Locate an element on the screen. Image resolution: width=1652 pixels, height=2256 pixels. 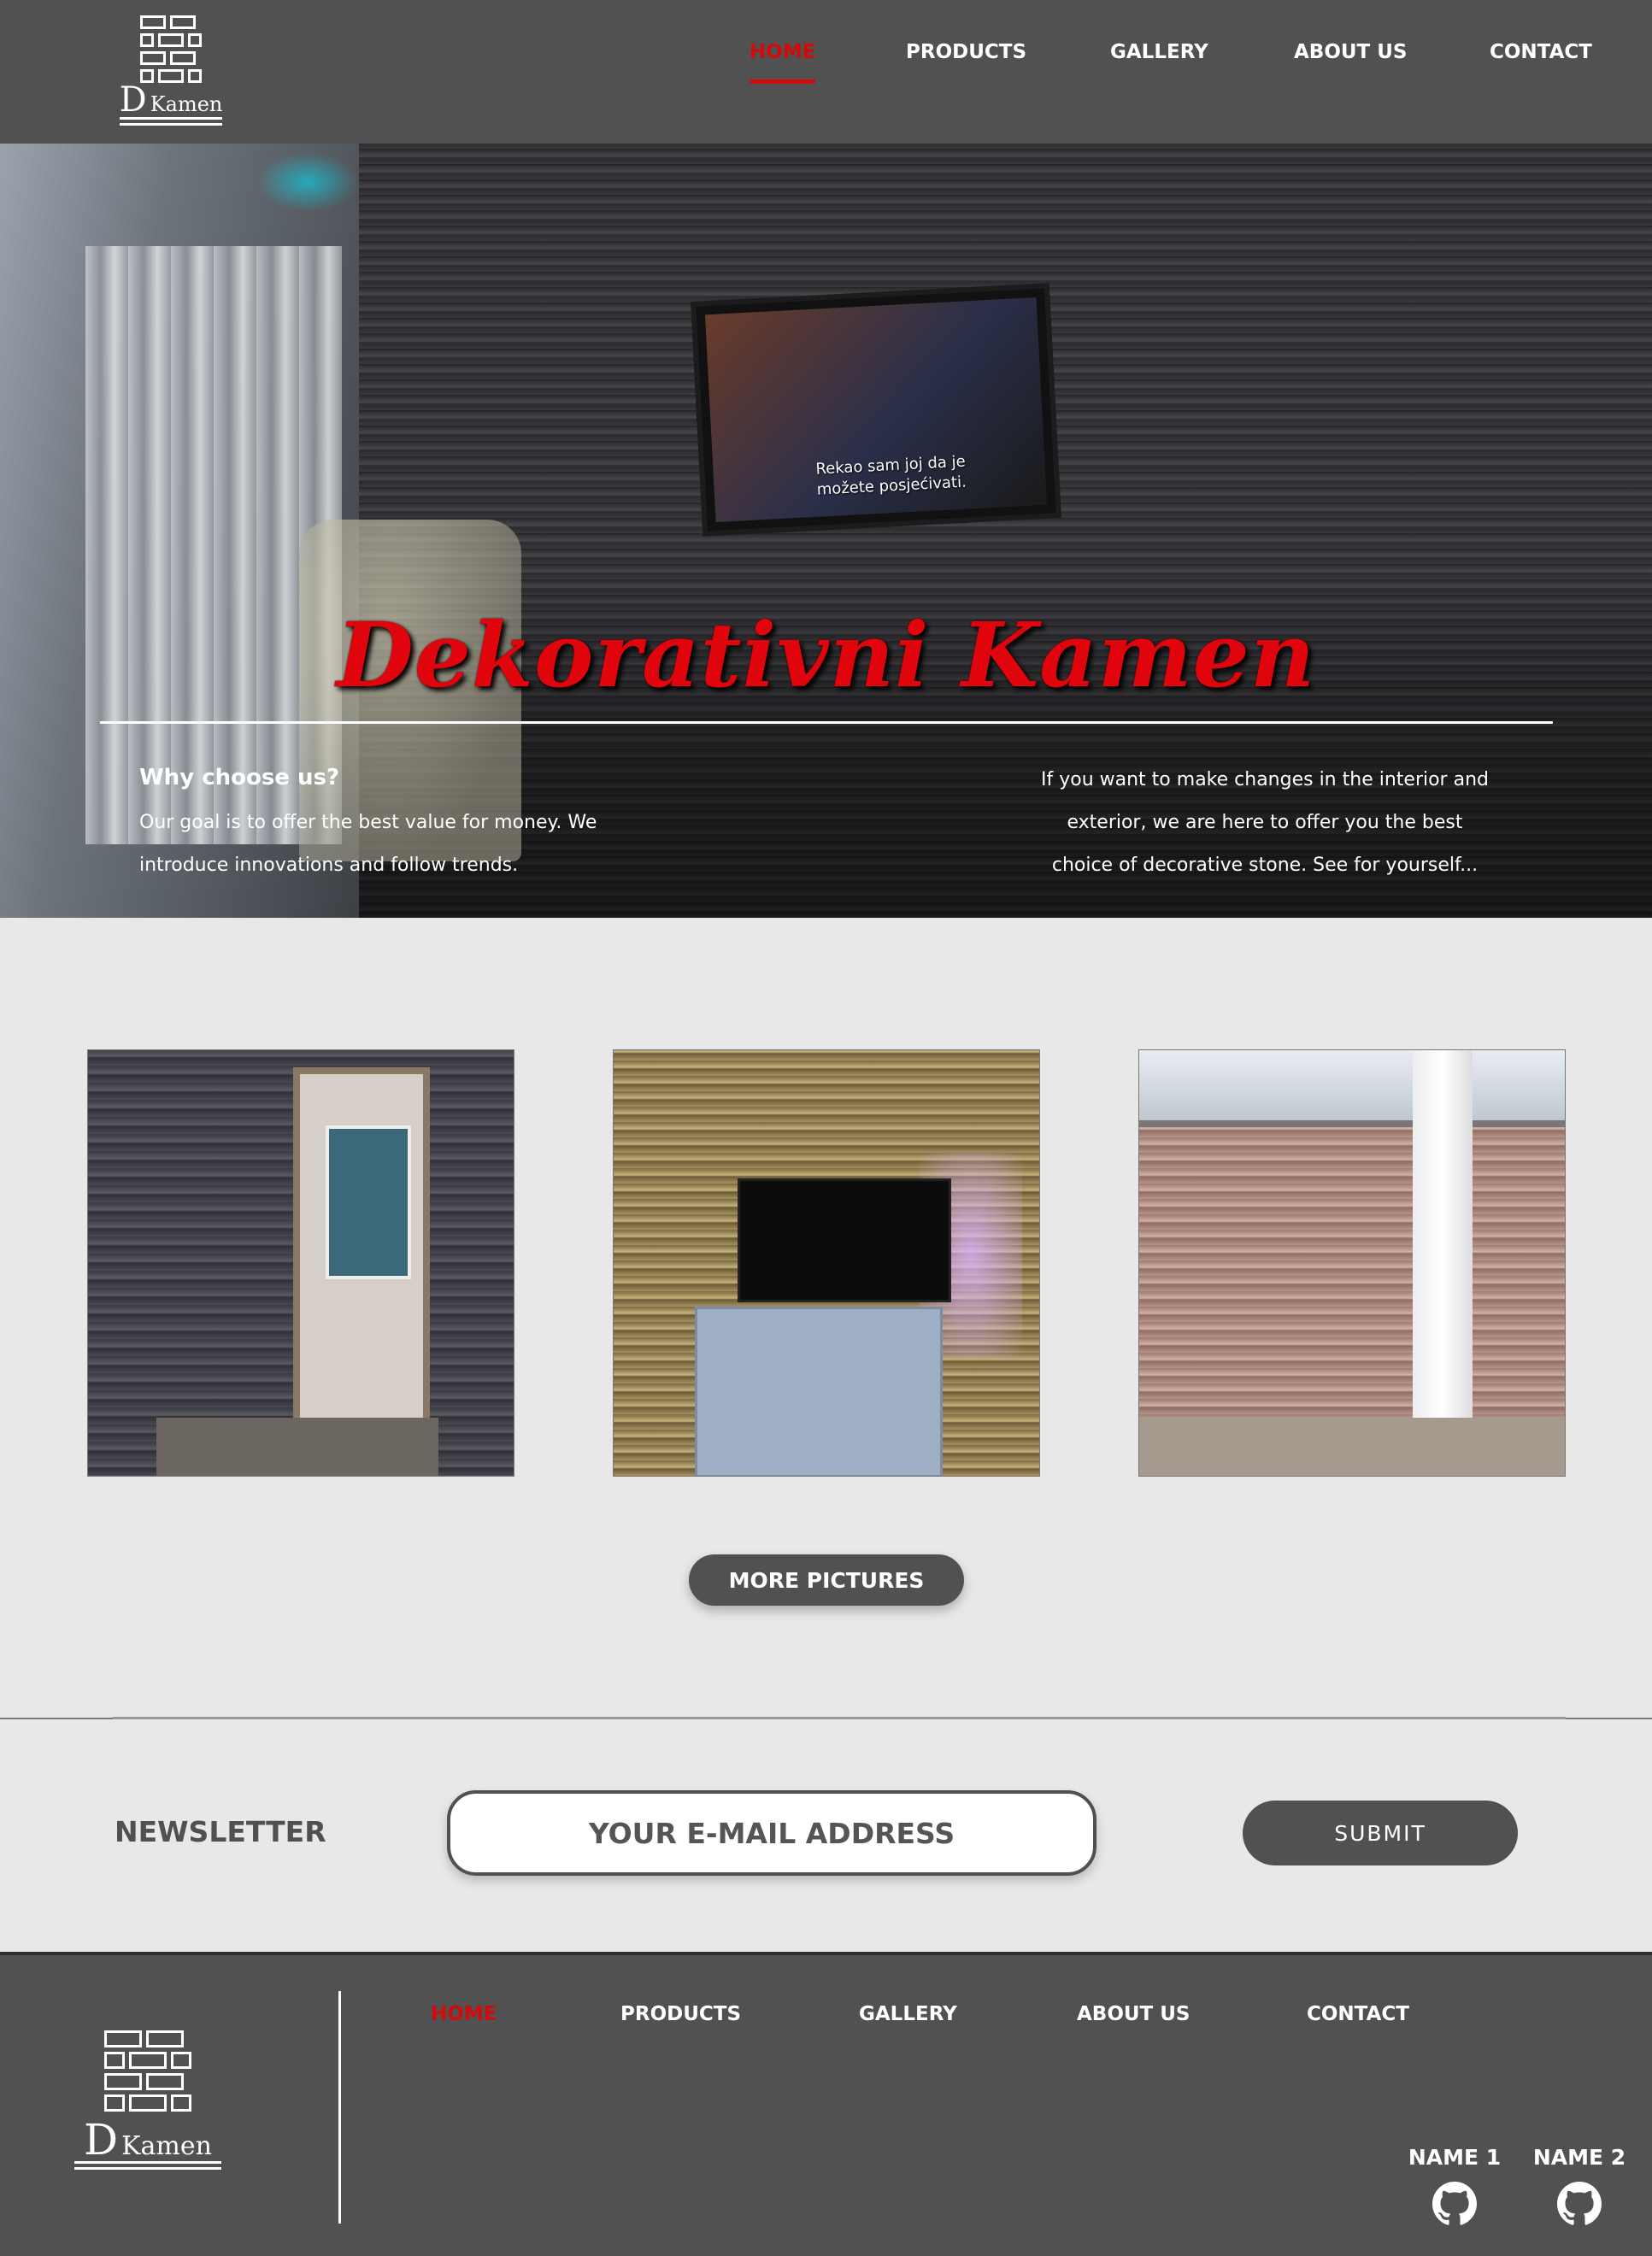
hero-divider is located at coordinates (826, 722).